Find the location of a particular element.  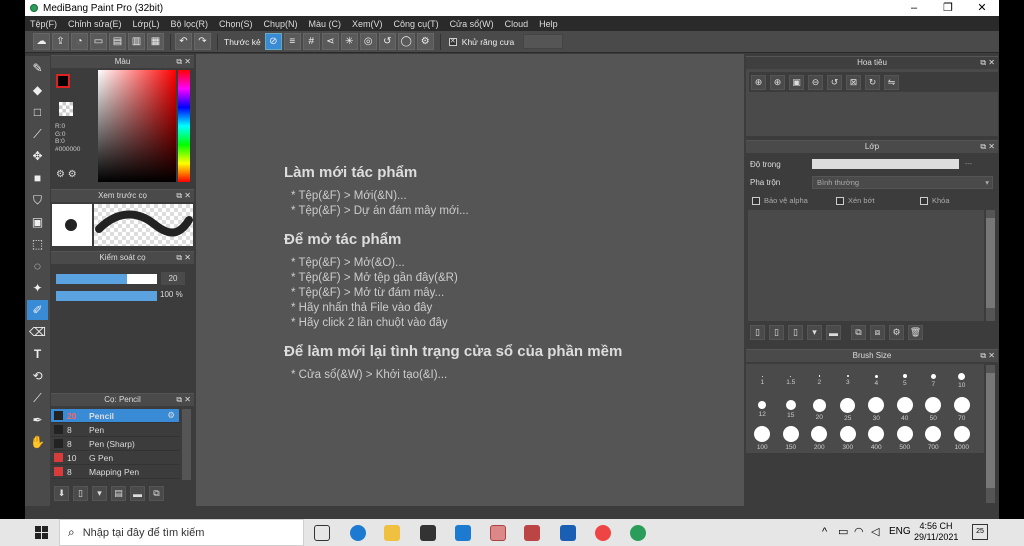

select-tool-icon: ⬚ is located at coordinates (37, 244).